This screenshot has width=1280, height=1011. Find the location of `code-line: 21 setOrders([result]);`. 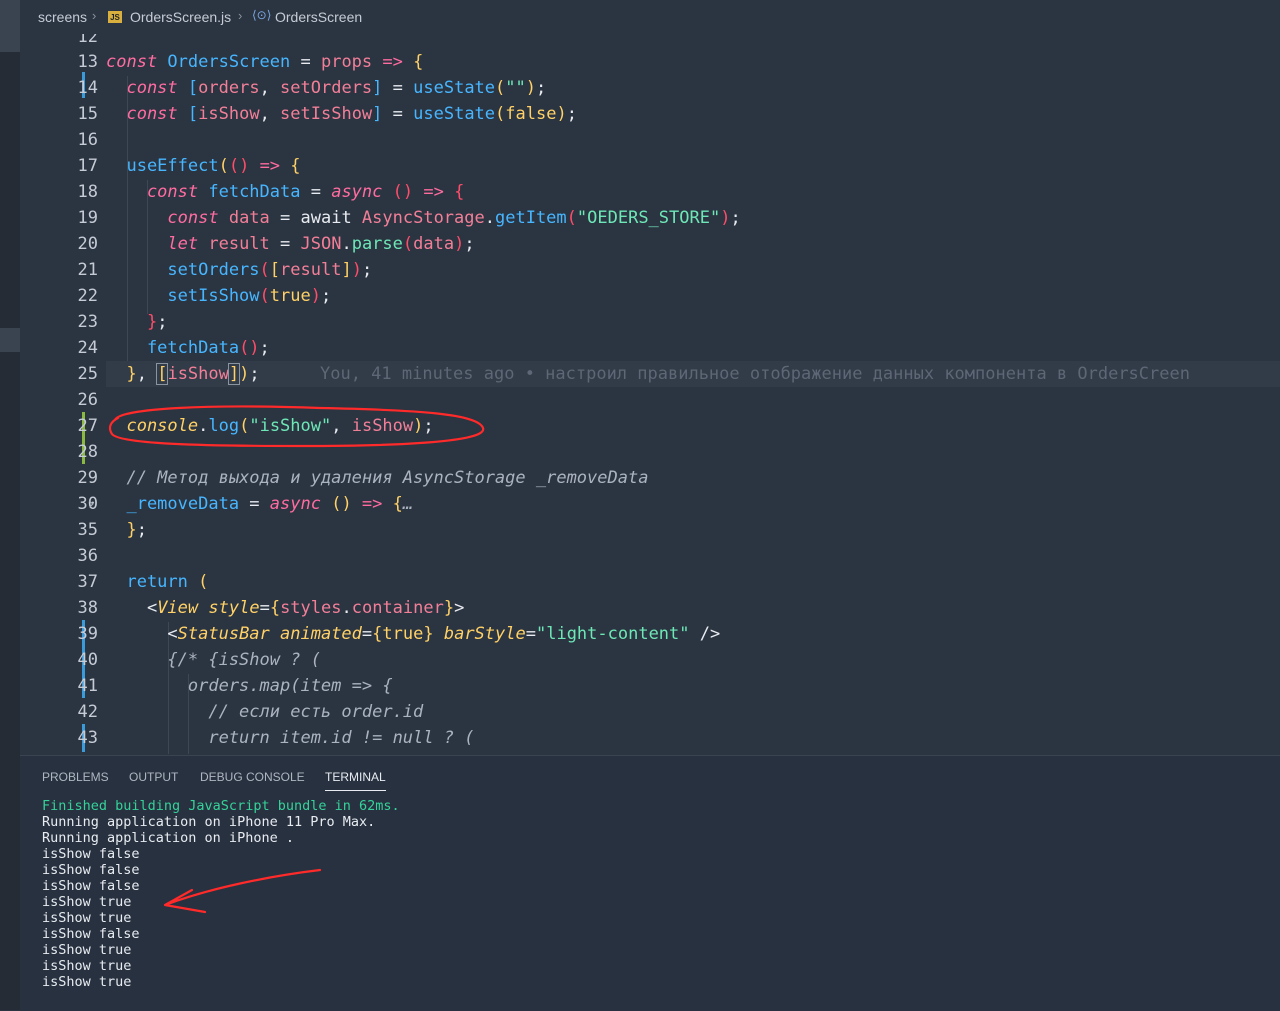

code-line: 21 setOrders([result]); is located at coordinates (650, 270).